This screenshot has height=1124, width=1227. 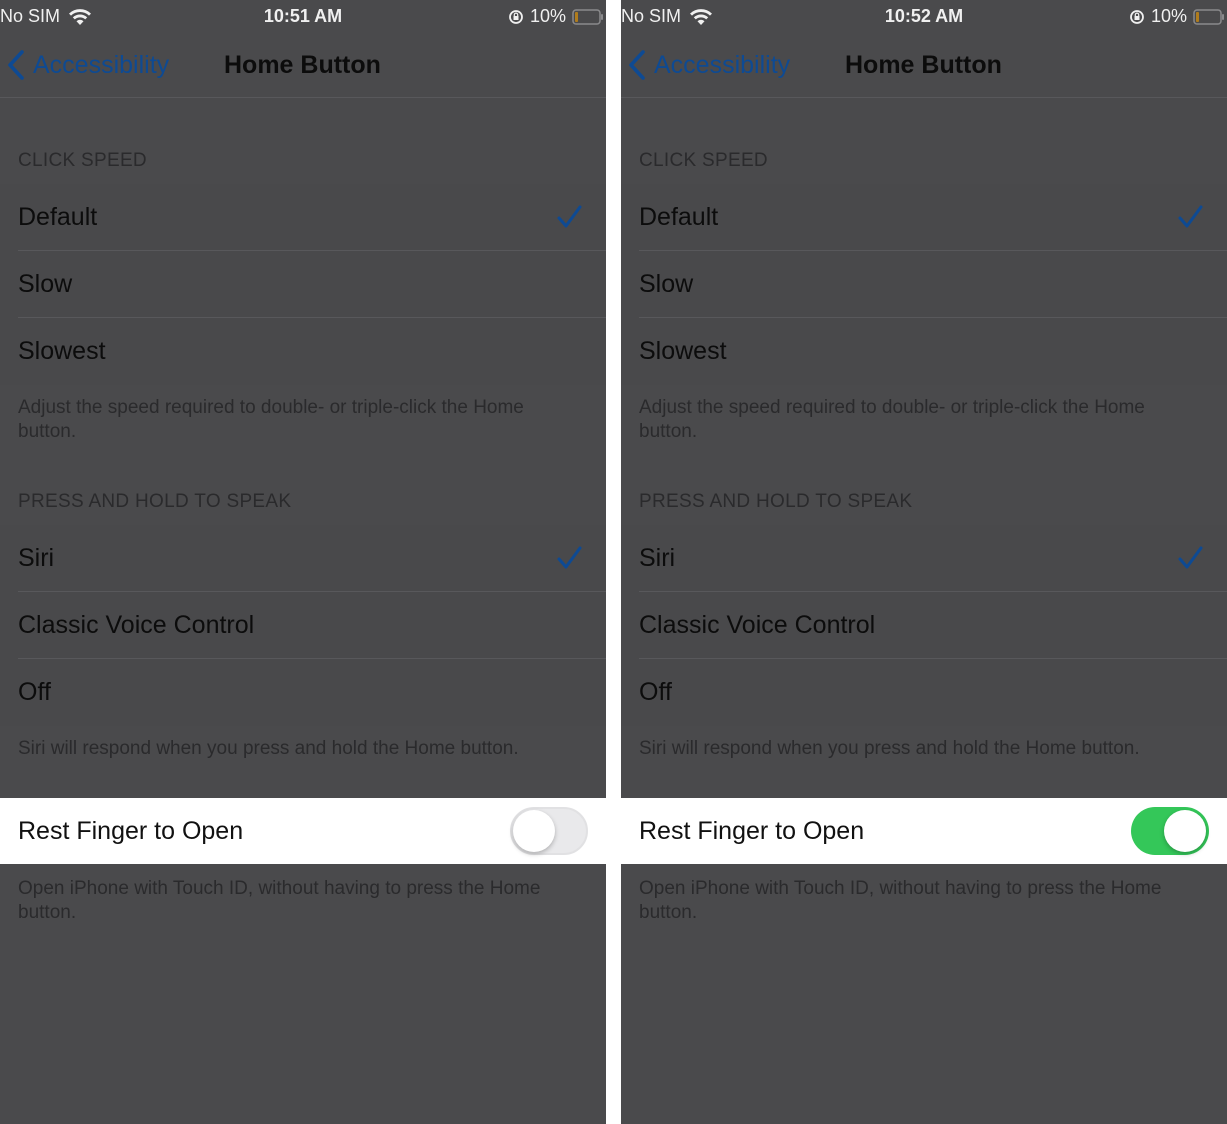 What do you see at coordinates (924, 16) in the screenshot?
I see `status-bar: No SIM 10:52 AM 10%` at bounding box center [924, 16].